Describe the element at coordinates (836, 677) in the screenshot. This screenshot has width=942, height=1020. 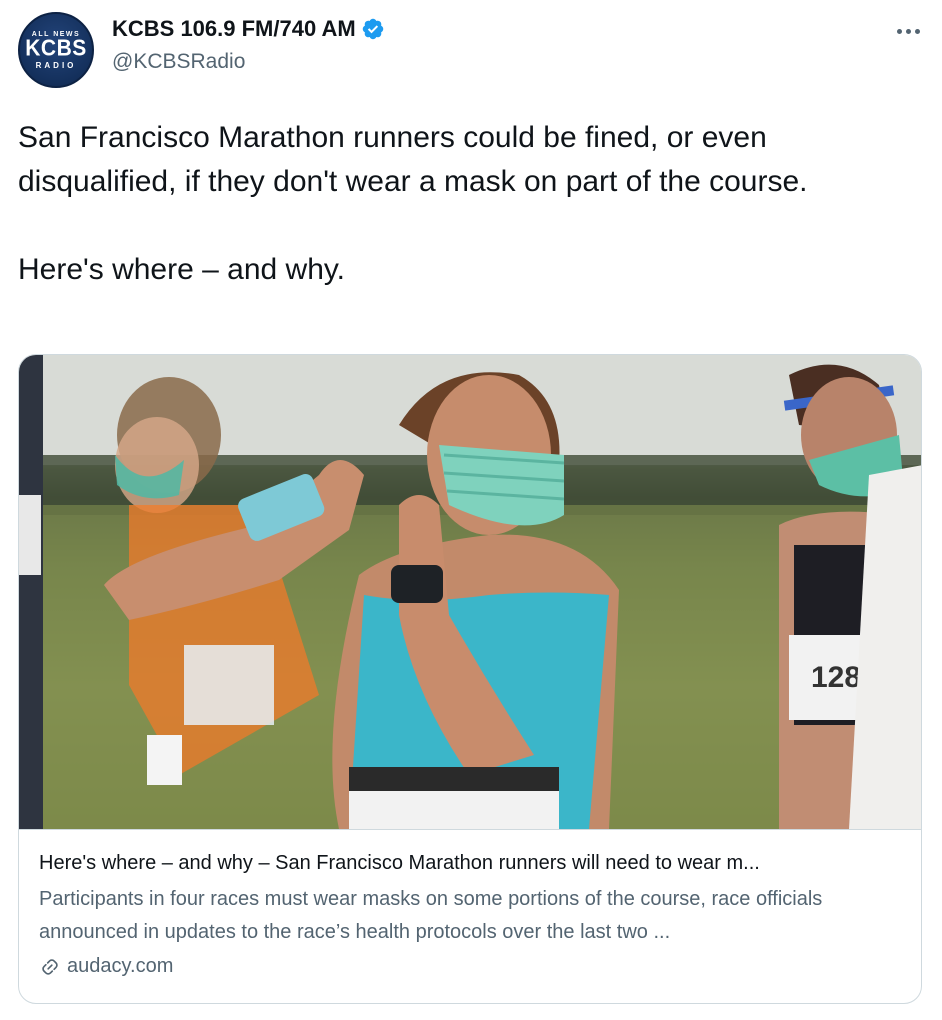
I see `bib-number: 128` at that location.